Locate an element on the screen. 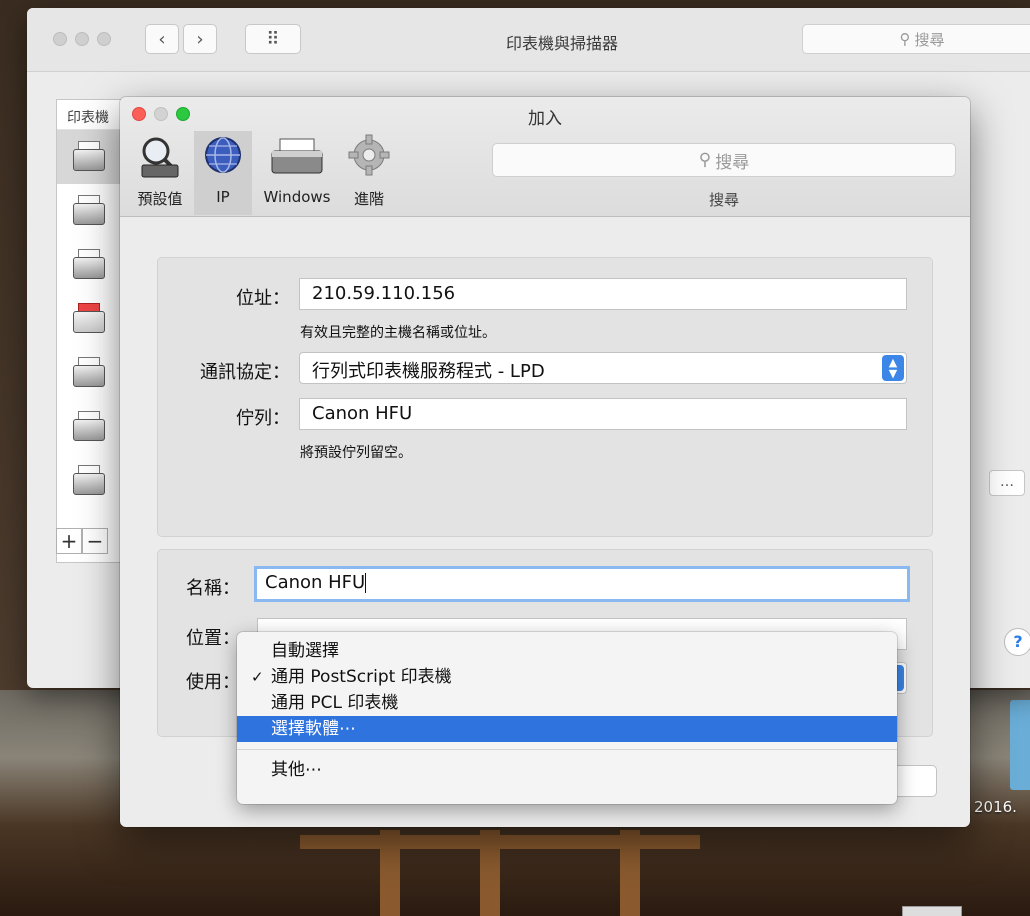 The image size is (1030, 916). tab-advanced: 進階 is located at coordinates (369, 173).